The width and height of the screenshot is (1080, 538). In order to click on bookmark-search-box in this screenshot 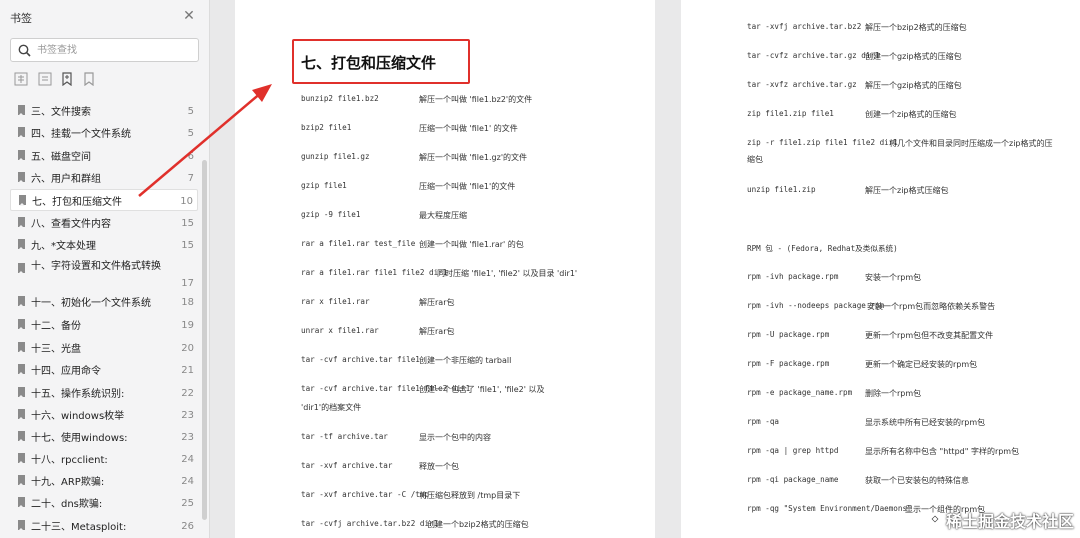, I will do `click(104, 50)`.